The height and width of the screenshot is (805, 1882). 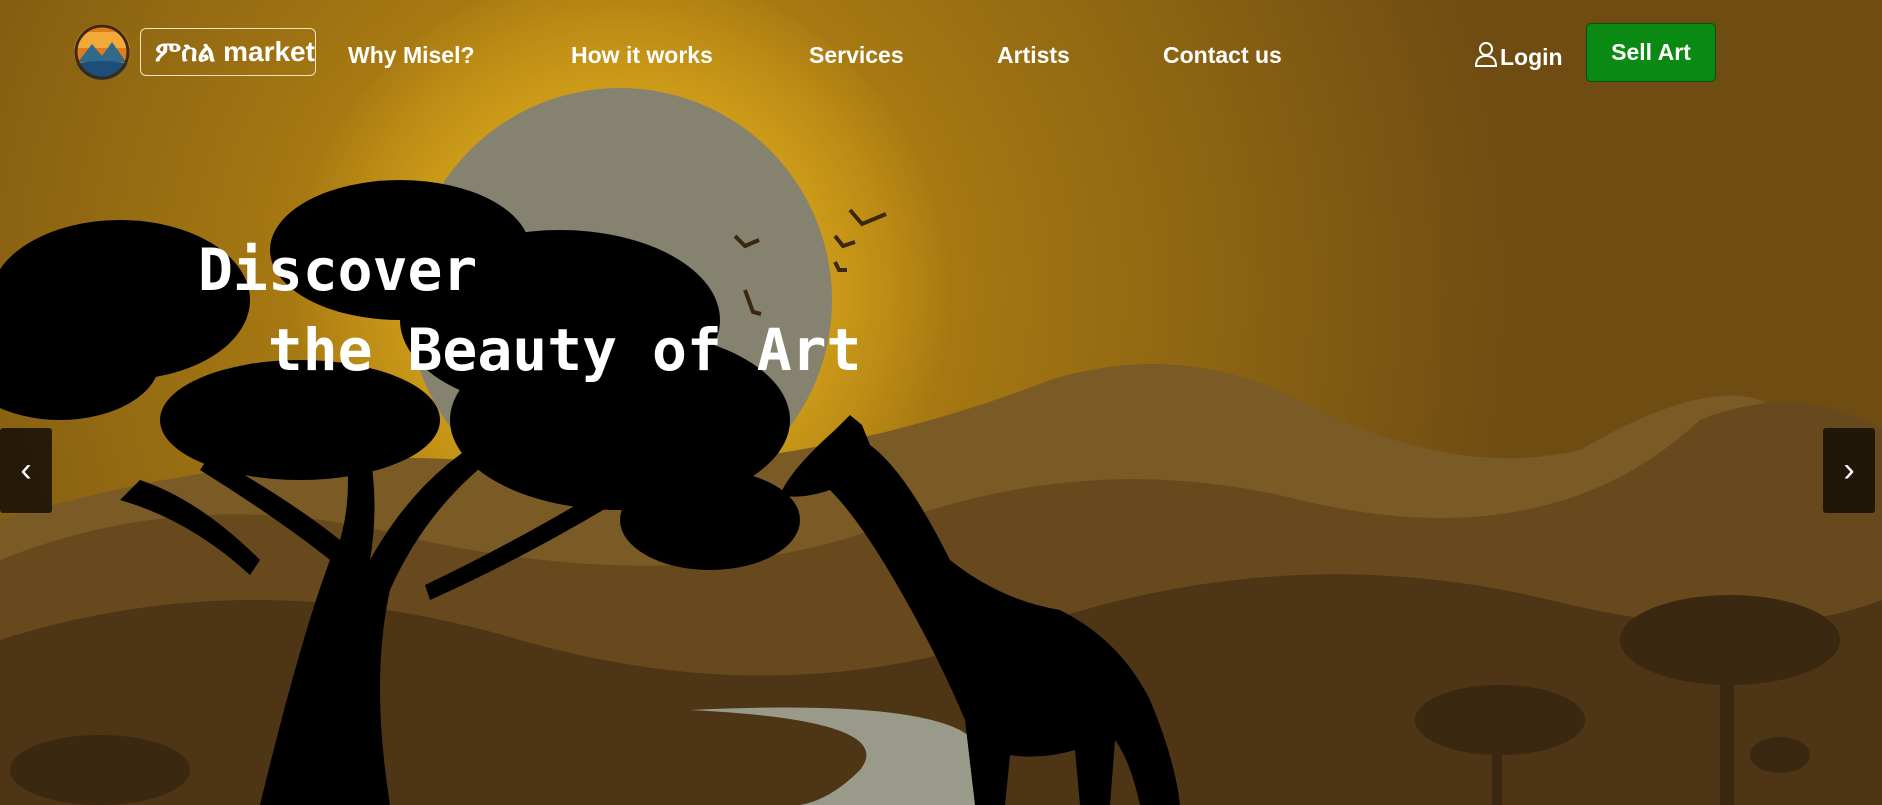 What do you see at coordinates (1651, 52) in the screenshot?
I see `sell-art-button: Sell Art` at bounding box center [1651, 52].